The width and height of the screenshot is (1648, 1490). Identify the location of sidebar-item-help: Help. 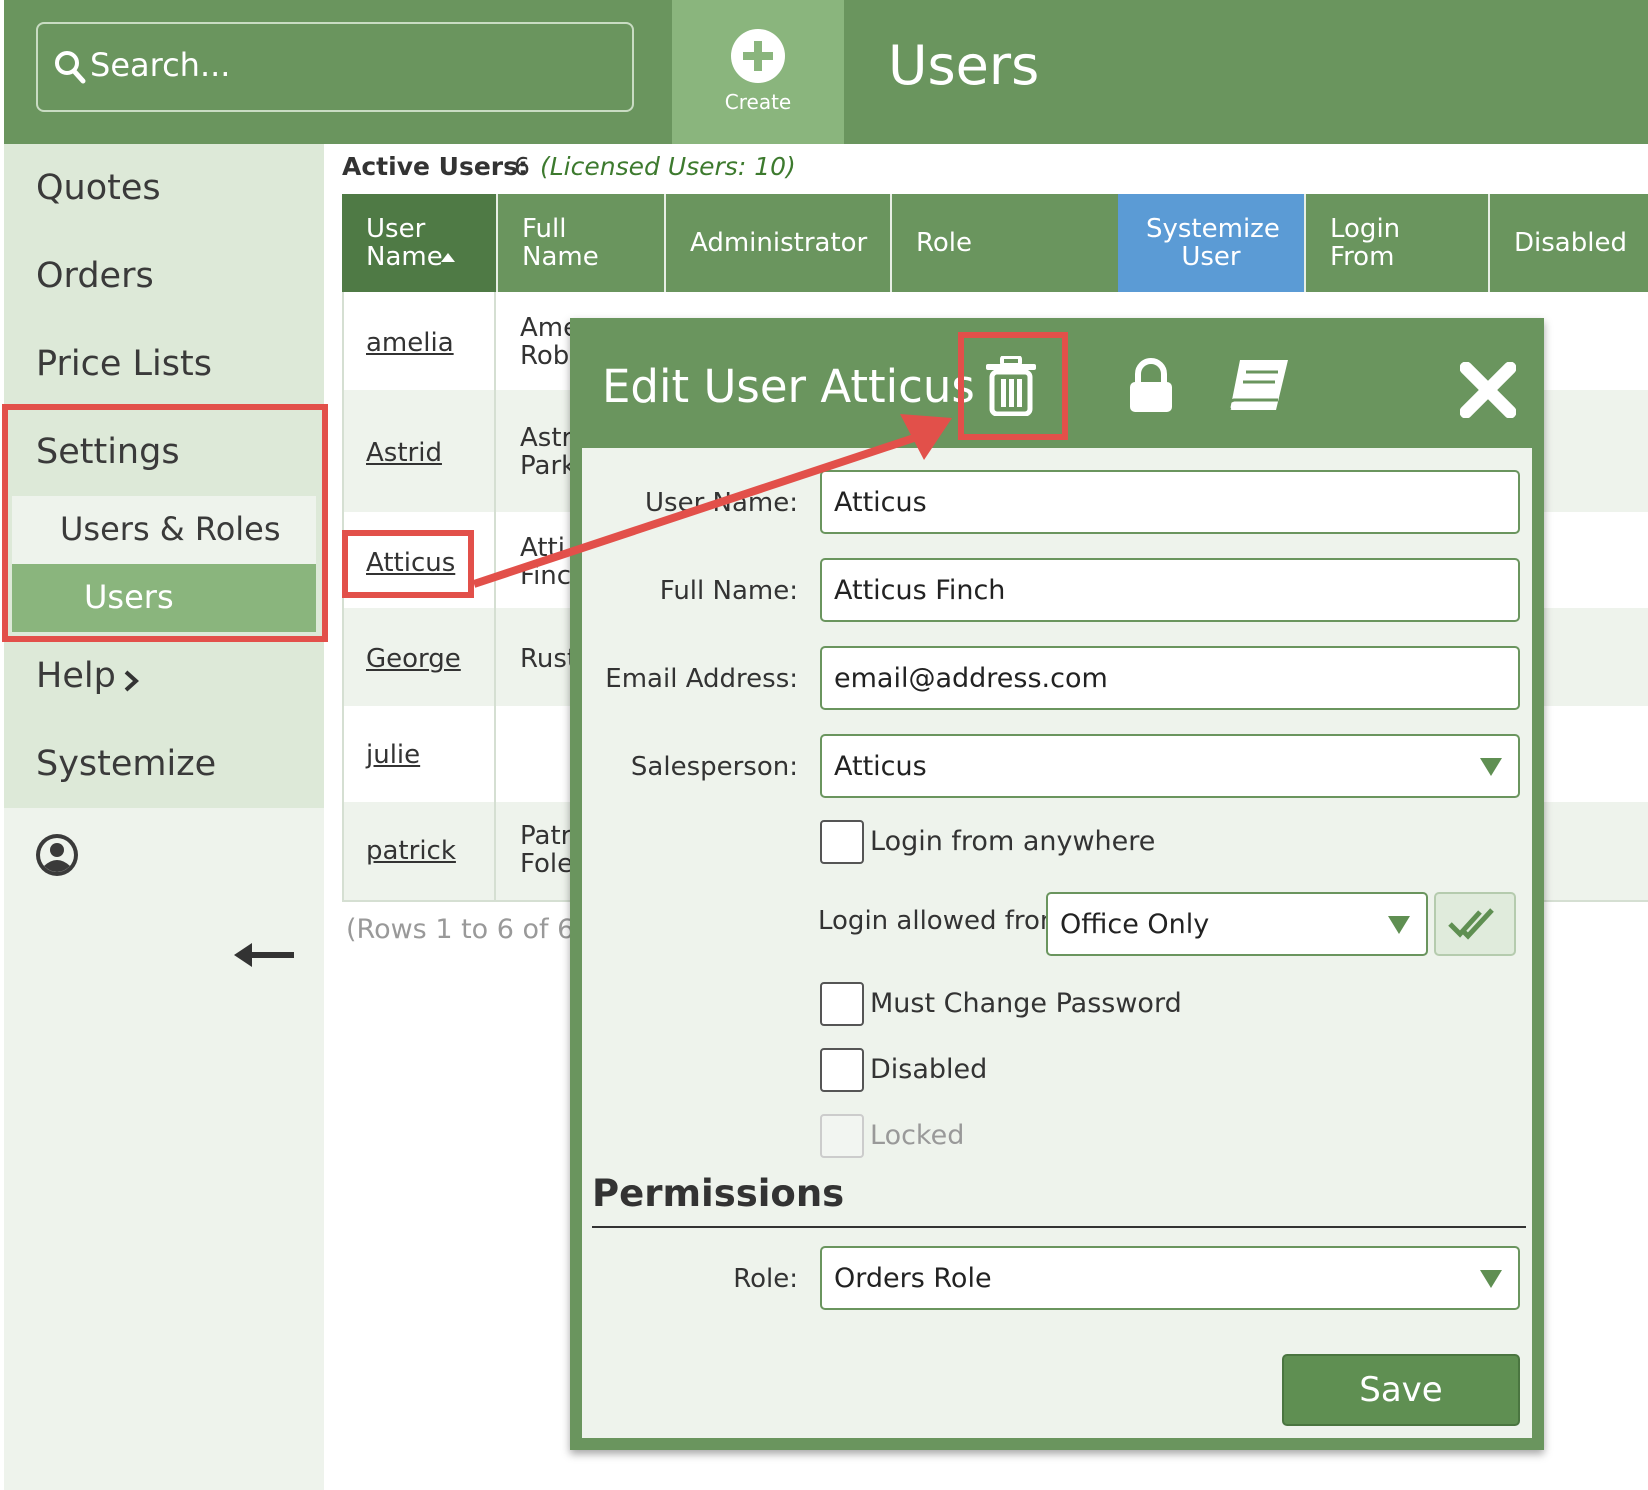
(76, 676).